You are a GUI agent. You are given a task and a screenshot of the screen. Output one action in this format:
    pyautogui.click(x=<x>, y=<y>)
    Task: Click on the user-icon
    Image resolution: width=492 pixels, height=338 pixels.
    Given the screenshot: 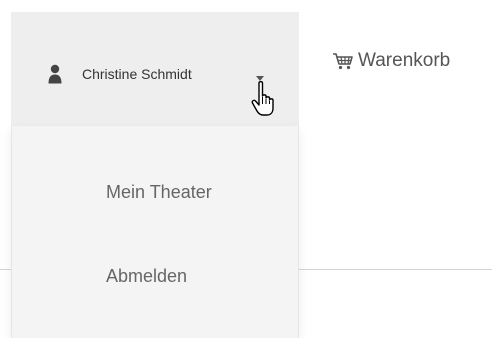 What is the action you would take?
    pyautogui.click(x=55, y=74)
    